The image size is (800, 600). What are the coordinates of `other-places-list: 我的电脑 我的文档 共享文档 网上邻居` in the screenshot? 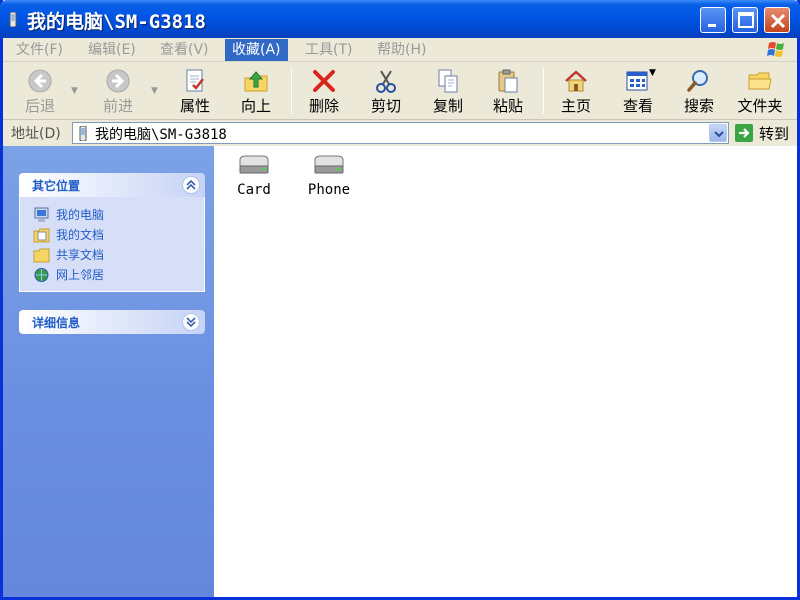 It's located at (112, 244).